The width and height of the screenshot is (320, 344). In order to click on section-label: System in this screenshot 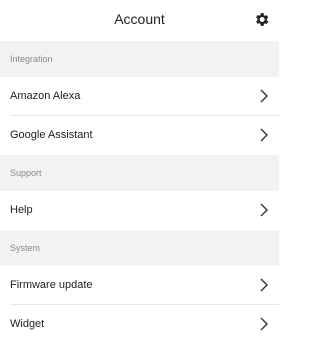, I will do `click(25, 248)`.